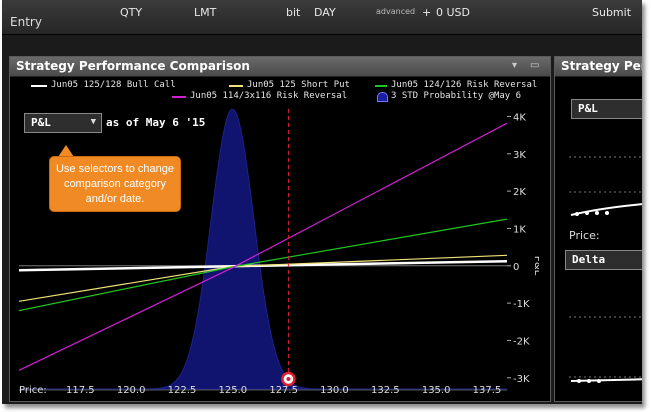  What do you see at coordinates (131, 12) in the screenshot?
I see `qty-field: QTY` at bounding box center [131, 12].